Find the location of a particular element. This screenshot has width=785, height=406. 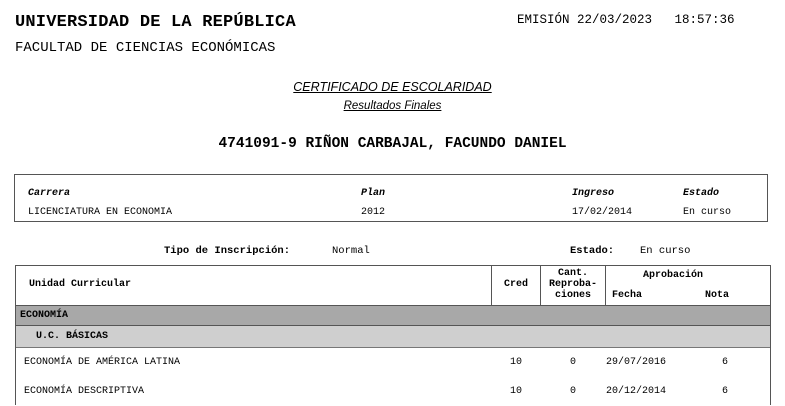

reprobations-header-line: ciones is located at coordinates (572, 295).